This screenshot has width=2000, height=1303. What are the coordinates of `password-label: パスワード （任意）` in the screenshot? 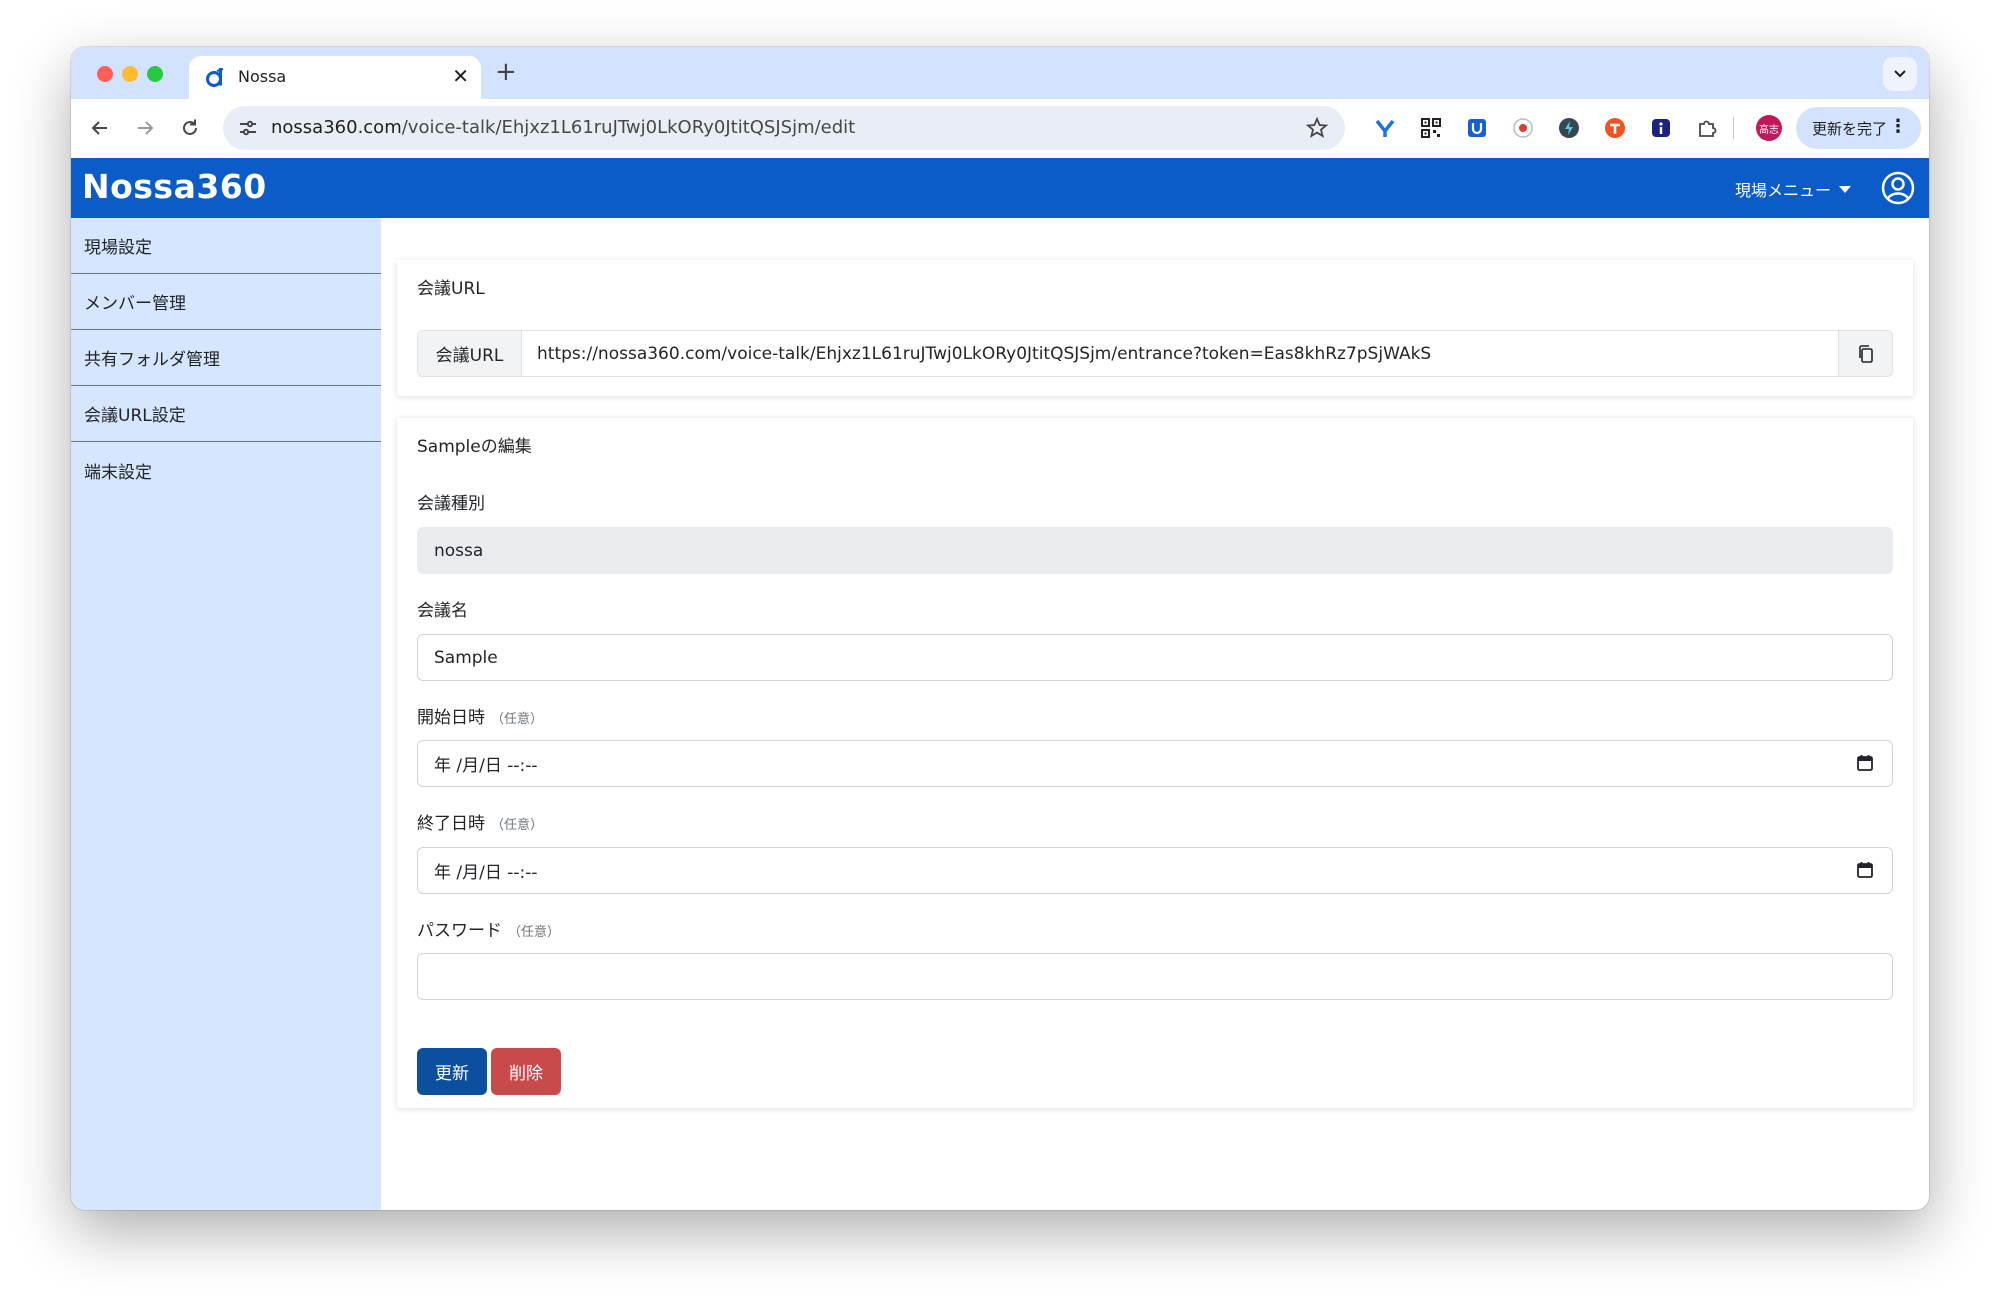 It's located at (488, 928).